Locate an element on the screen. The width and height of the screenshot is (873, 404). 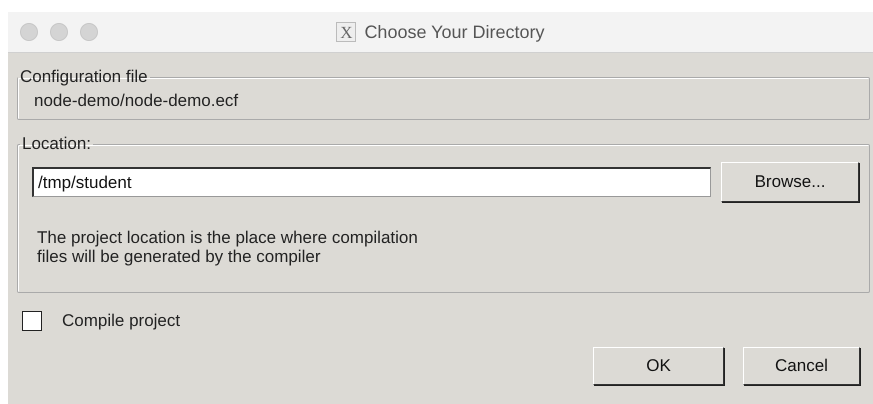
config-file-path: node-demo/node-demo.ecf is located at coordinates (136, 100).